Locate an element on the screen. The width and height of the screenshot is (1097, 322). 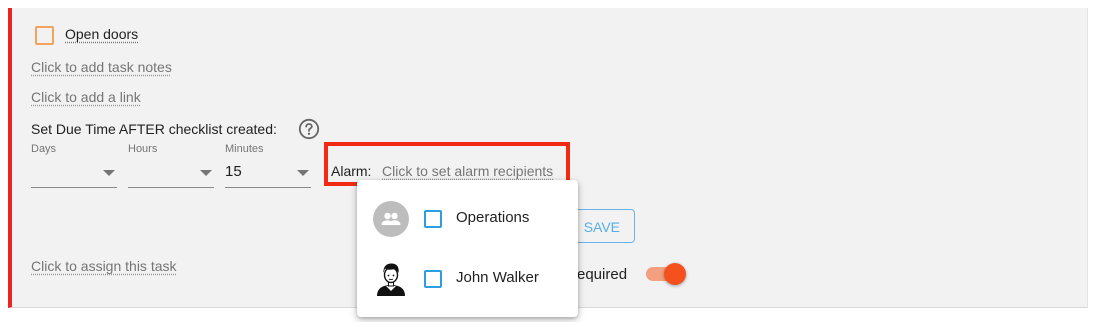
add-task-notes-link: Click to add task notes is located at coordinates (101, 67).